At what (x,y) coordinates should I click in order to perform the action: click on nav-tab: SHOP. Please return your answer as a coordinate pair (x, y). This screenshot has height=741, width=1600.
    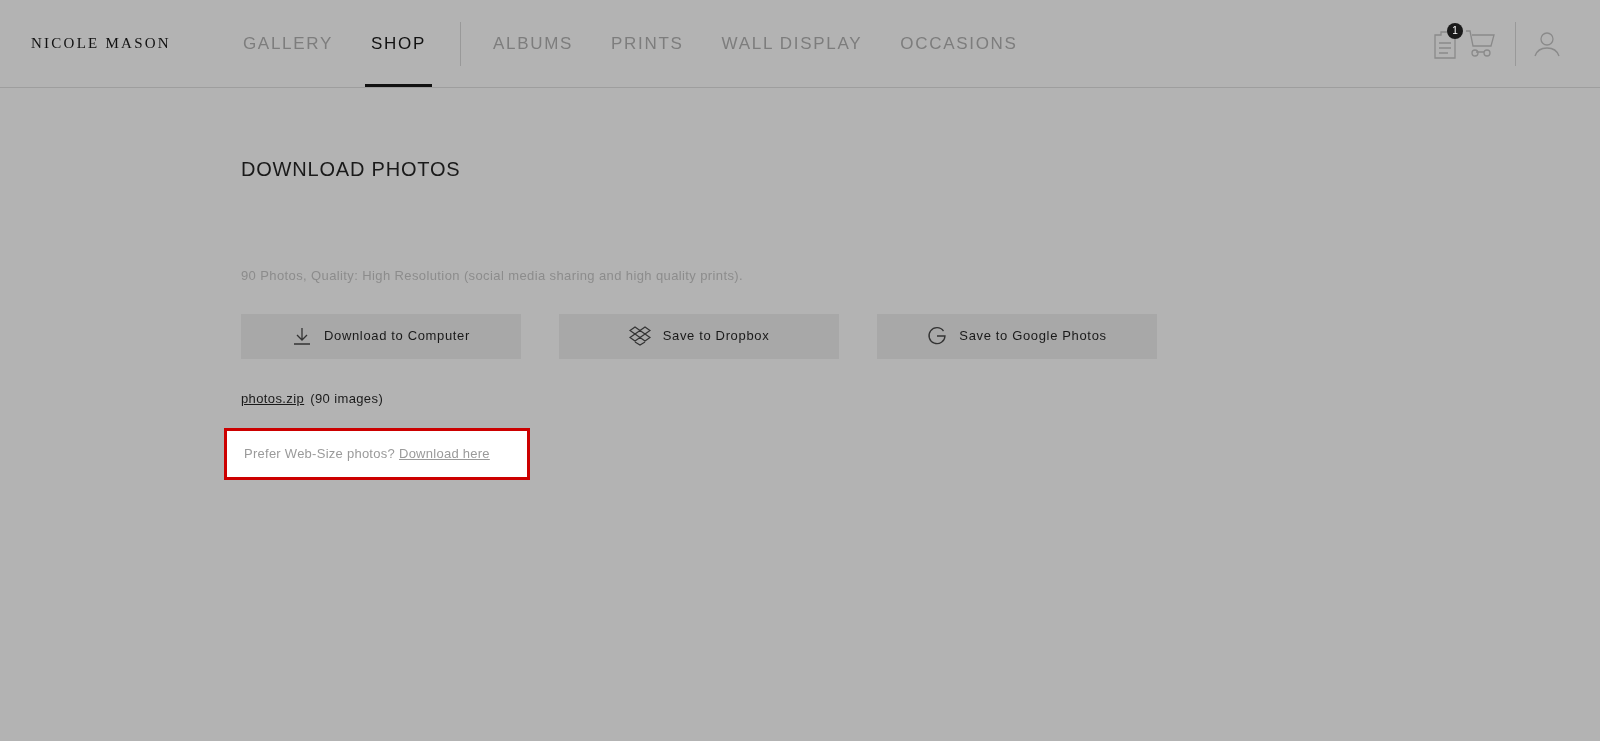
    Looking at the image, I should click on (398, 43).